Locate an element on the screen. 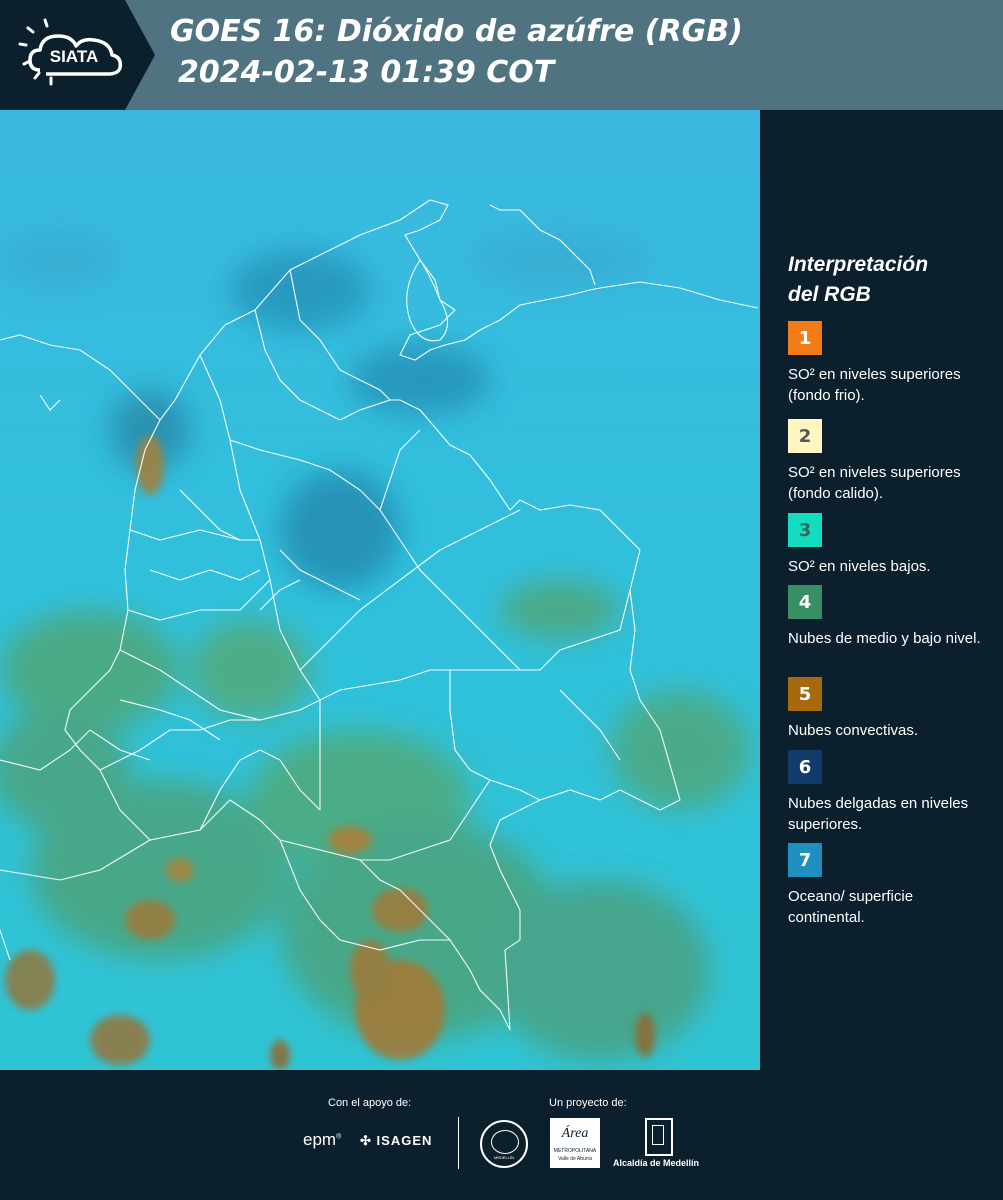 The image size is (1003, 1200). legend-swatch: 3 is located at coordinates (805, 530).